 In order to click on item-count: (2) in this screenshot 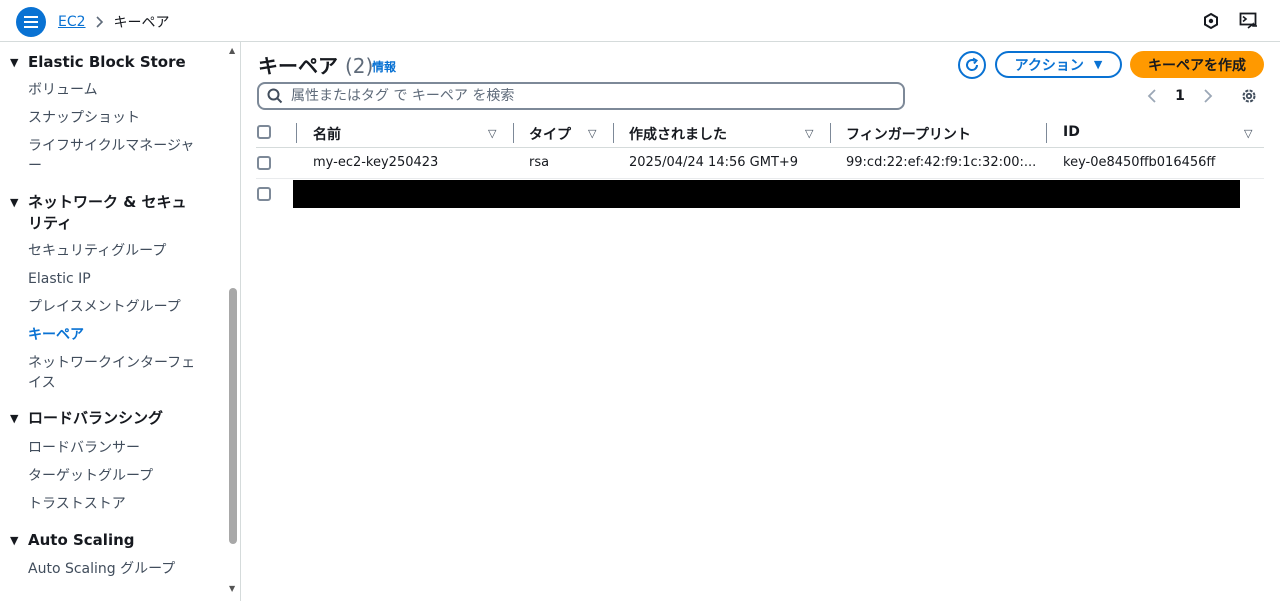, I will do `click(359, 66)`.